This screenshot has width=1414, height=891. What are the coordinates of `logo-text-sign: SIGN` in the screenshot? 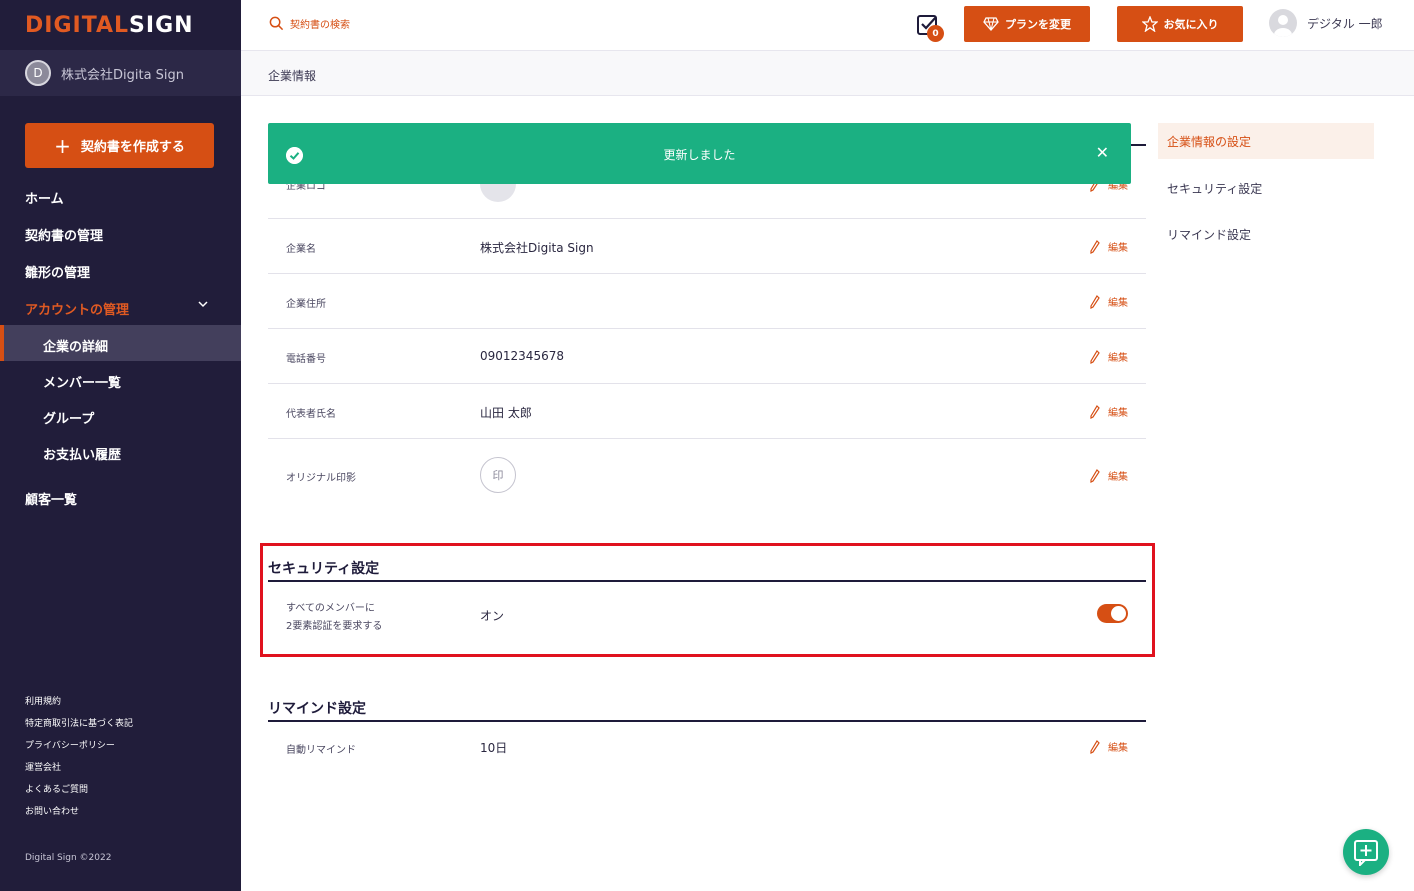 It's located at (161, 25).